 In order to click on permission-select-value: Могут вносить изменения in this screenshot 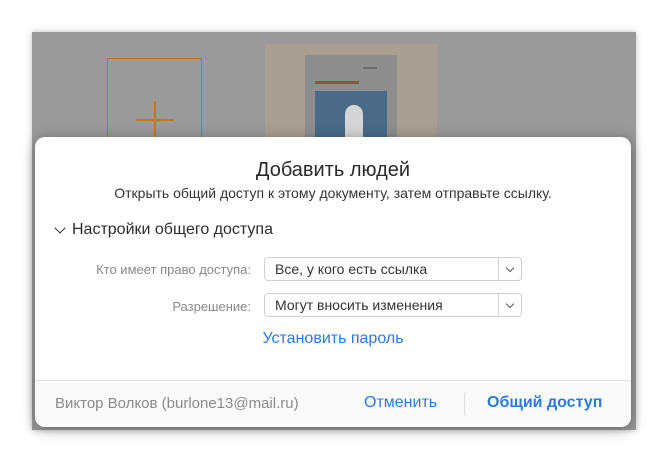, I will do `click(359, 305)`.